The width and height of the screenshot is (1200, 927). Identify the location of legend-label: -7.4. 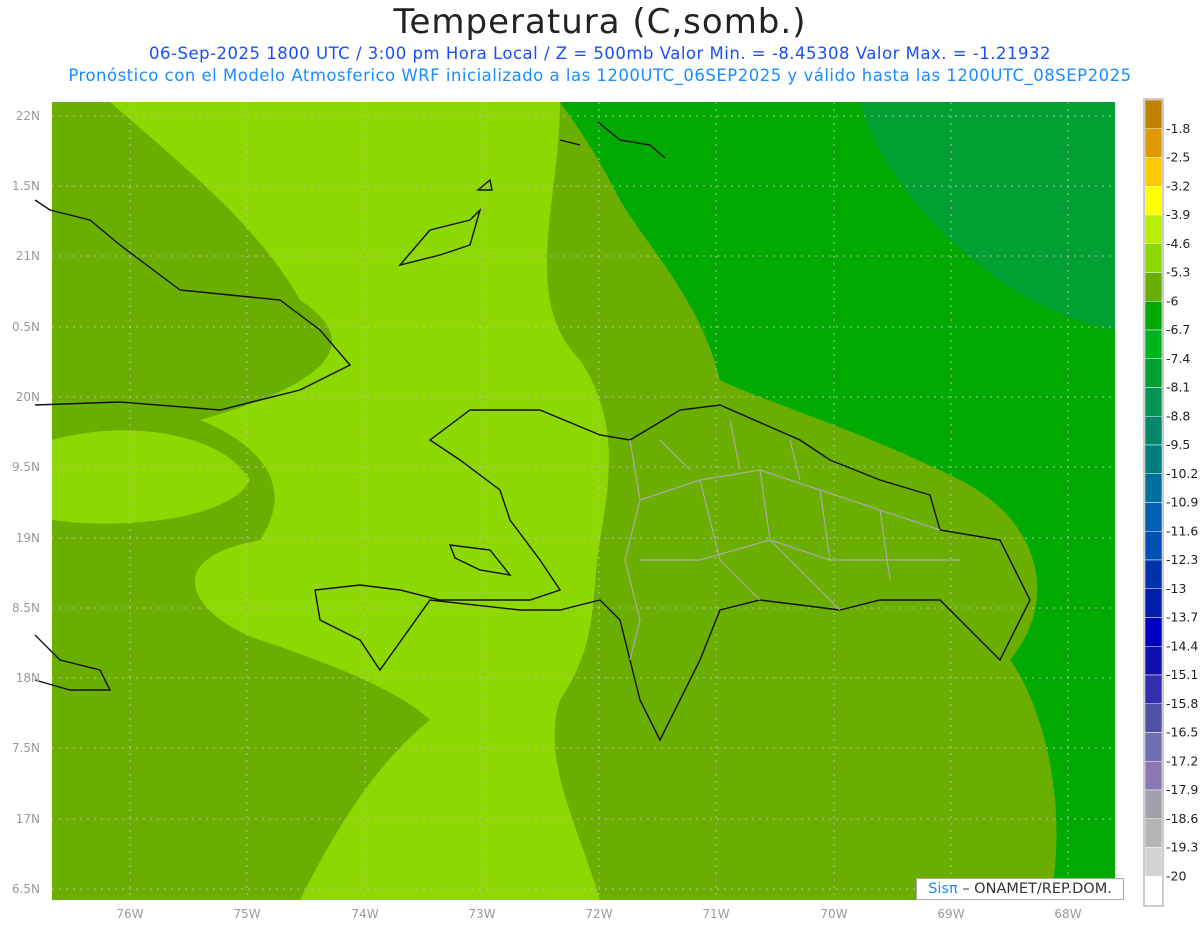
(1178, 358).